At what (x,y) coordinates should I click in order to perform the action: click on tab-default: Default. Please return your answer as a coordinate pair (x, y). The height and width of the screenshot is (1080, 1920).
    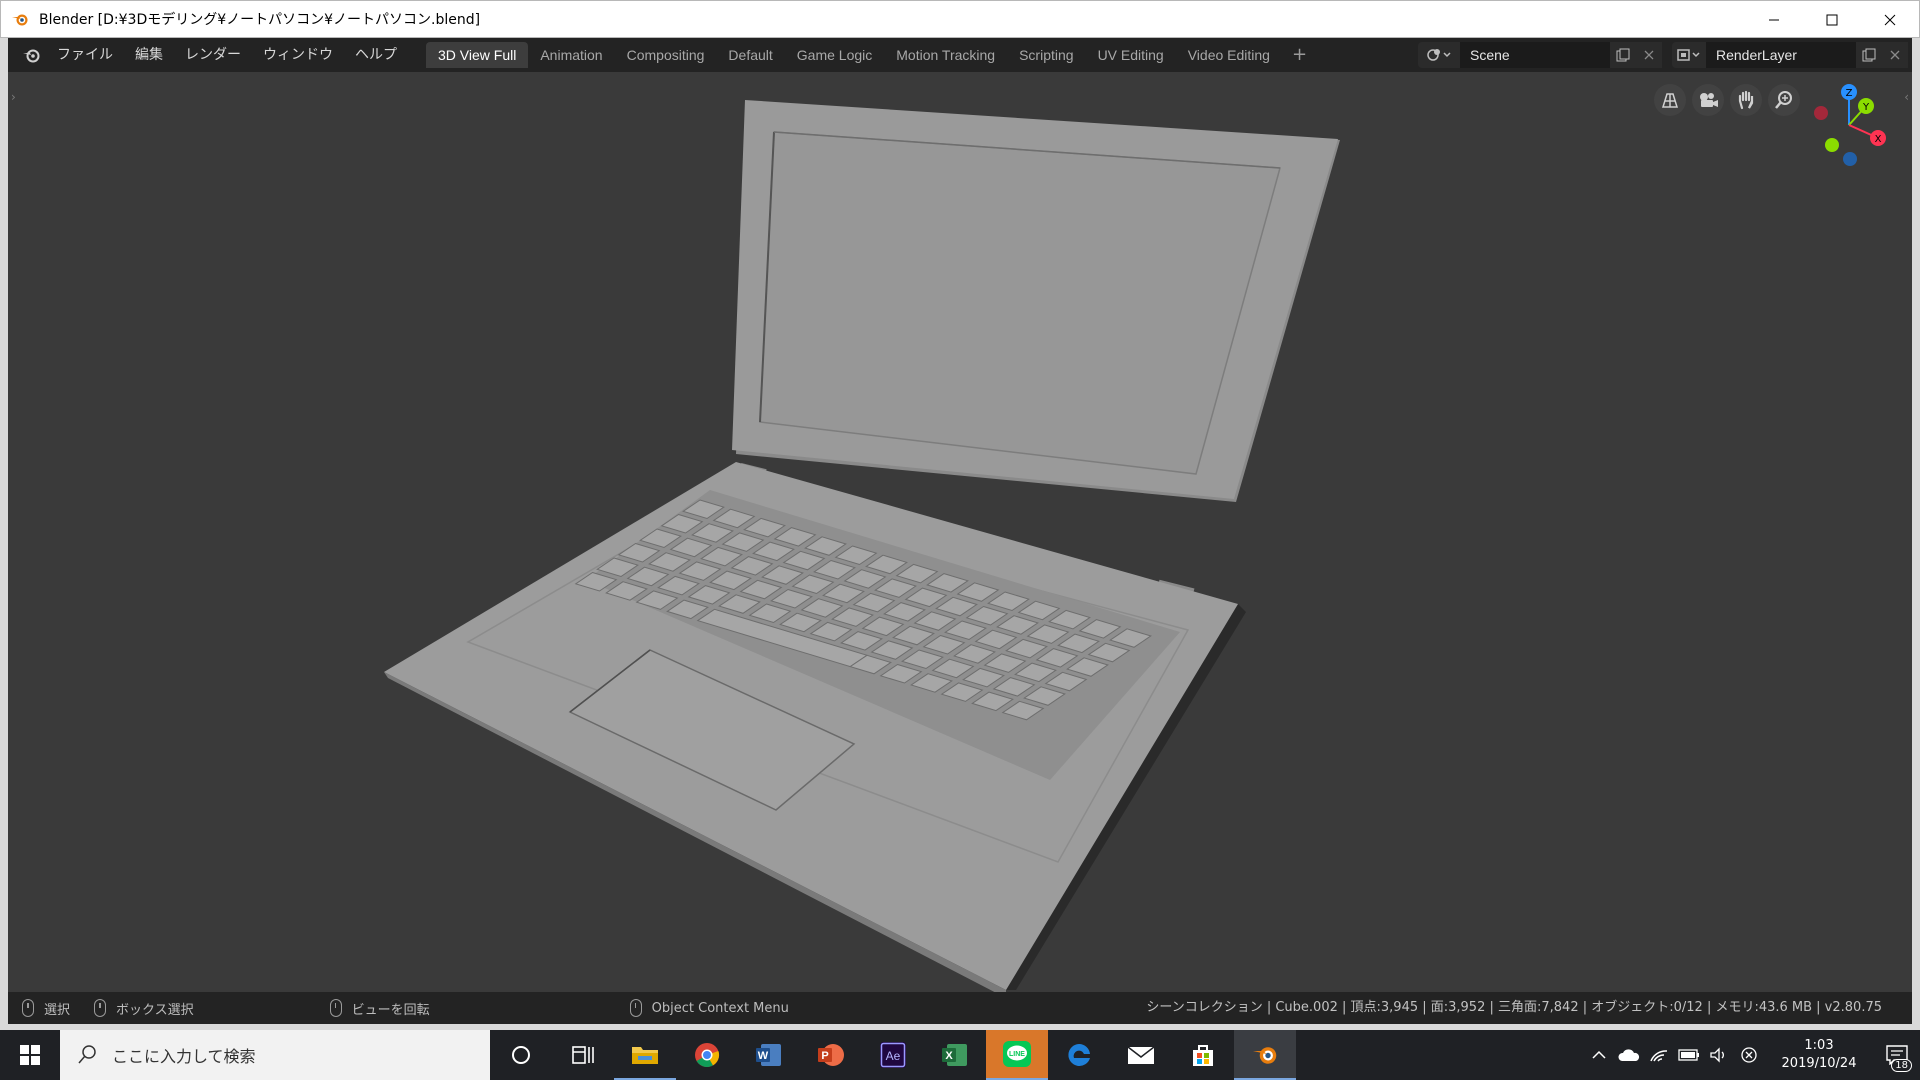
    Looking at the image, I should click on (750, 55).